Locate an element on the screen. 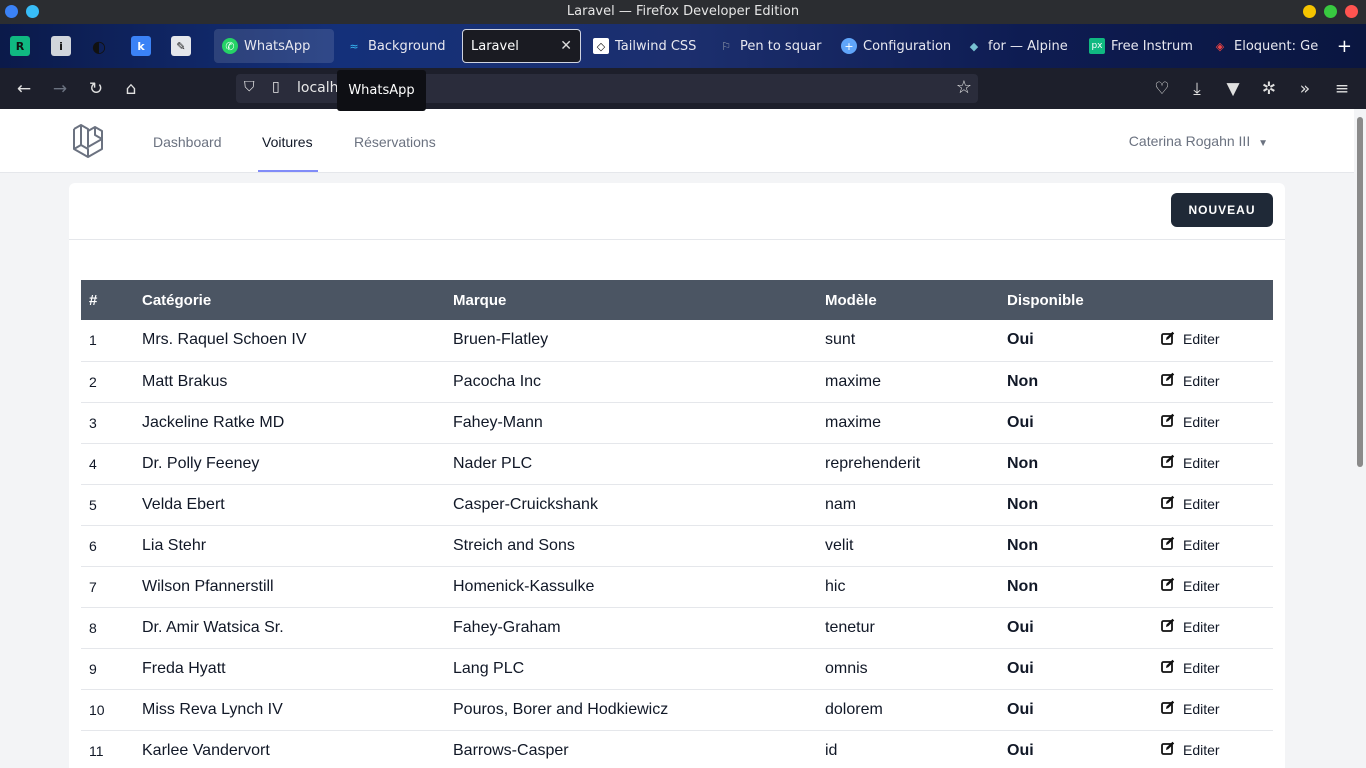 This screenshot has width=1366, height=768. header-modele: Modèle is located at coordinates (851, 300).